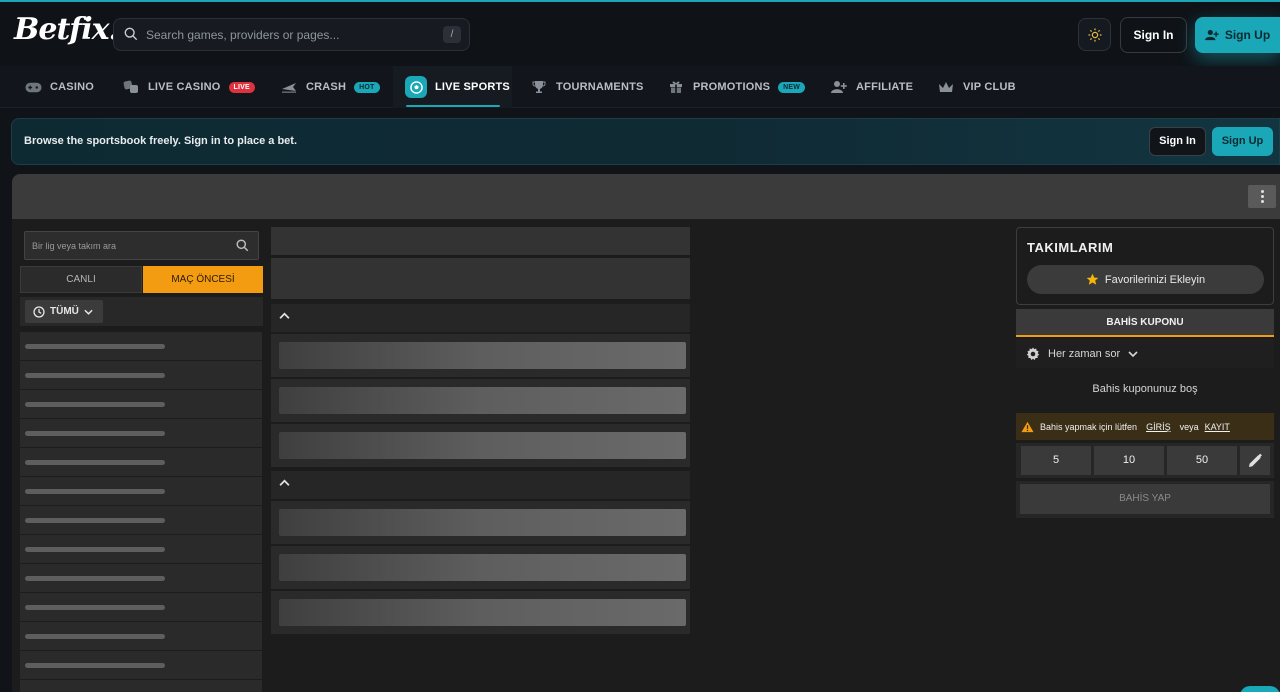  What do you see at coordinates (284, 315) in the screenshot?
I see `chevron-up-icon` at bounding box center [284, 315].